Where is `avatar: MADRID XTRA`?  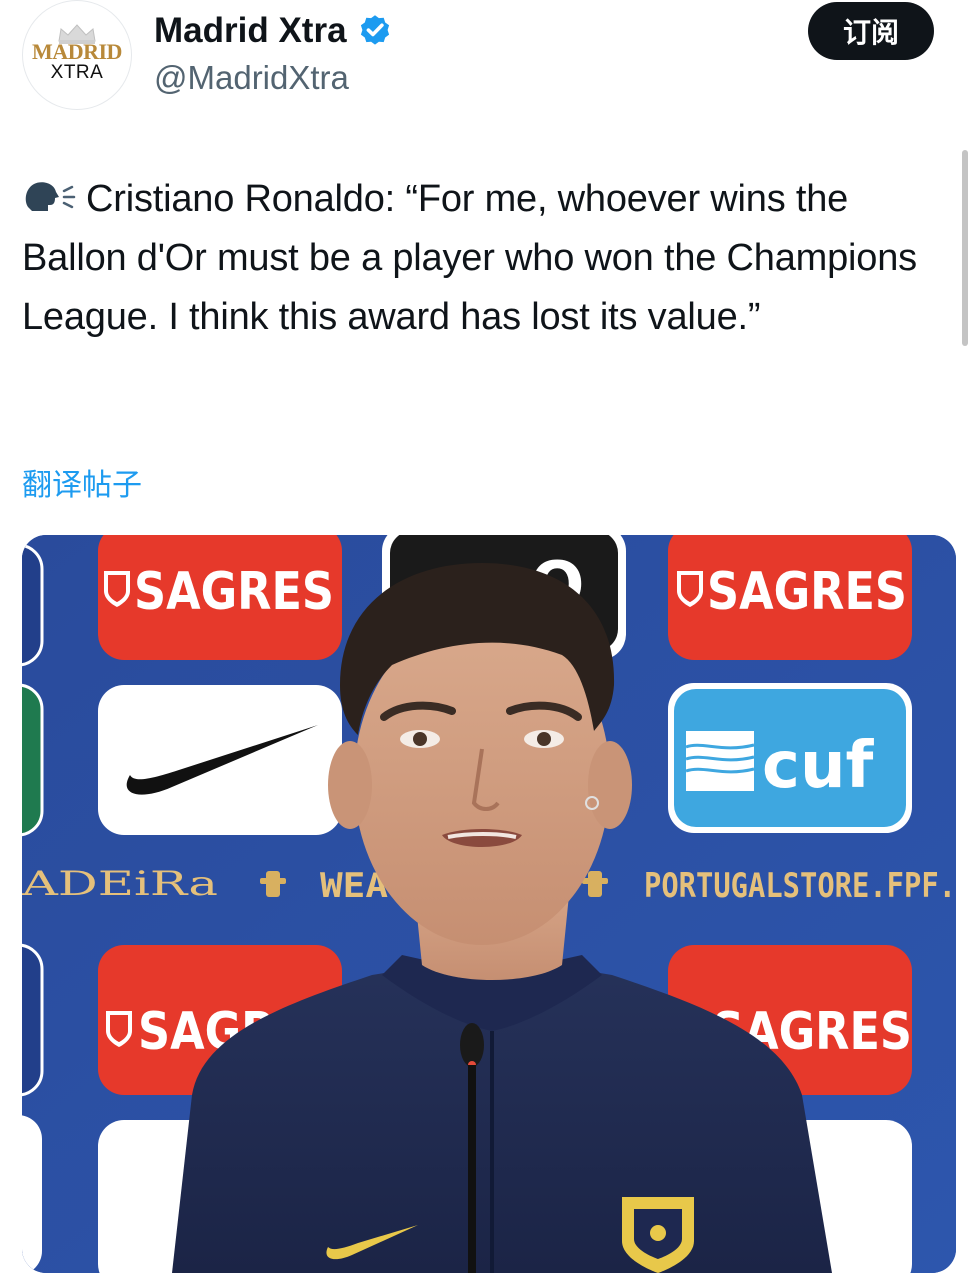 avatar: MADRID XTRA is located at coordinates (77, 55).